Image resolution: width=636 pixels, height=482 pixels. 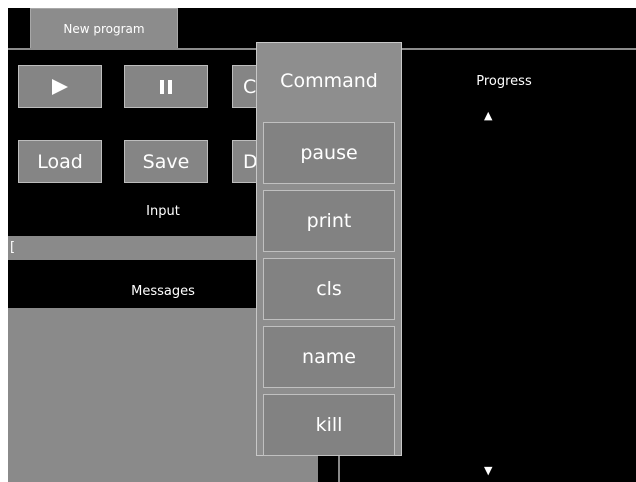 I want to click on load-button: Load, so click(x=60, y=161).